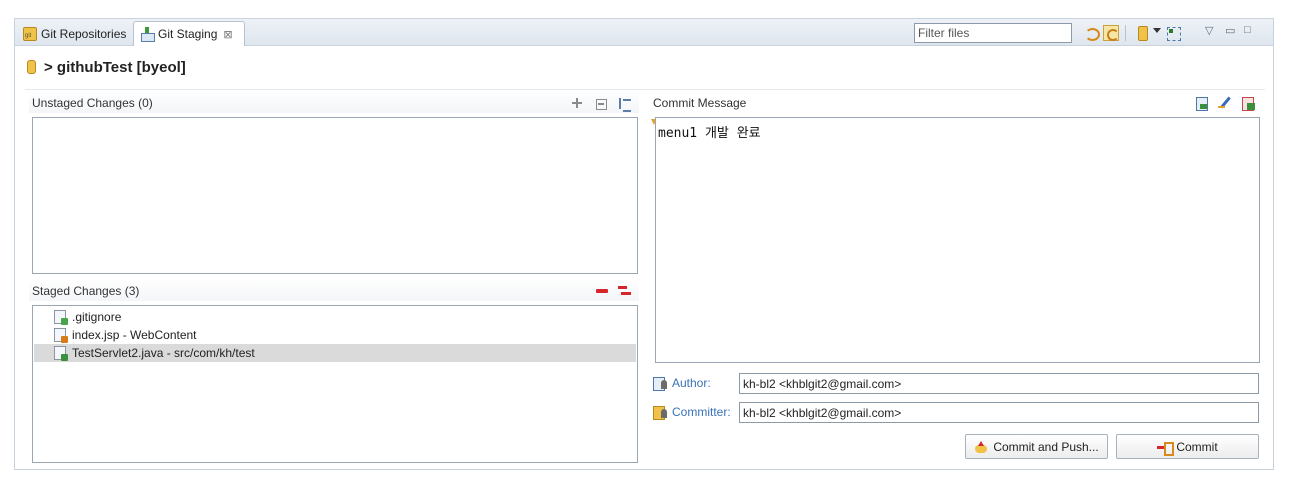 This screenshot has height=483, width=1295. I want to click on file-label: TestServlet2.java - src/com/kh/test, so click(163, 353).